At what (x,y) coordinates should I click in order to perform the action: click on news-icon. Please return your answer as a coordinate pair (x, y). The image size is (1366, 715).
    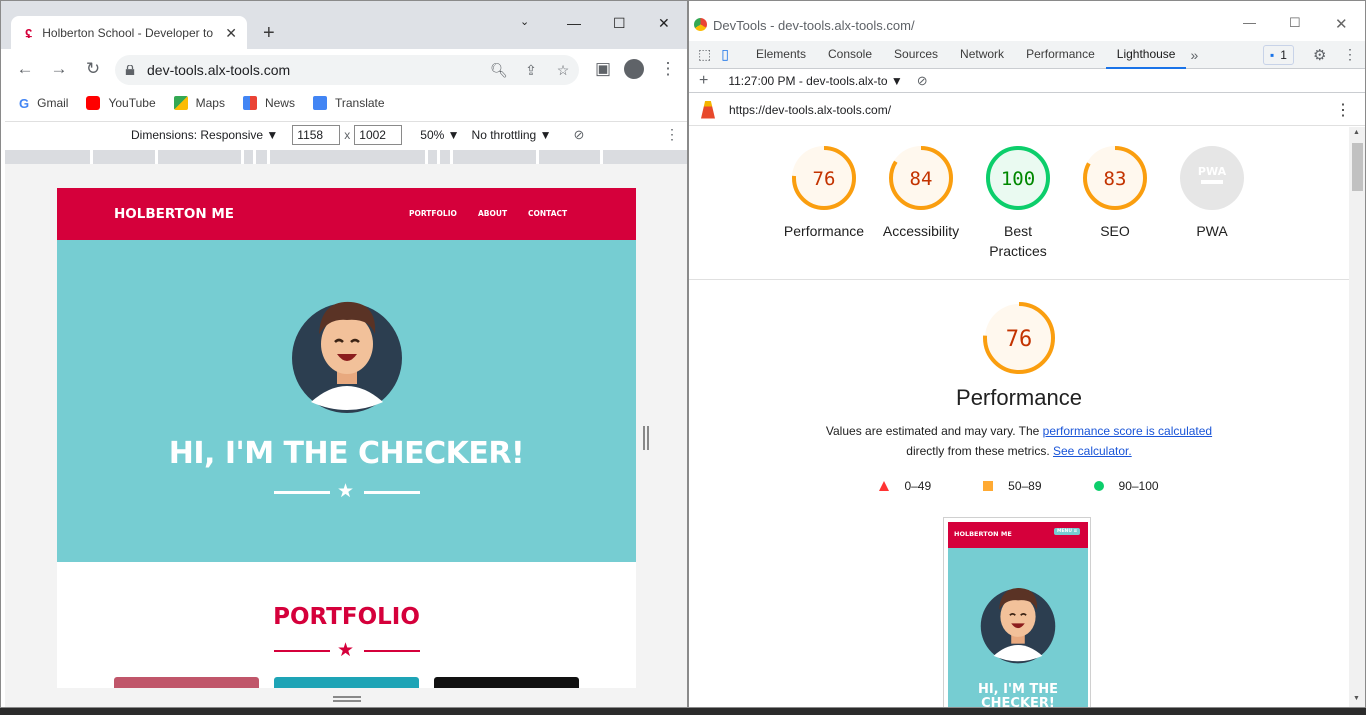
    Looking at the image, I should click on (249, 103).